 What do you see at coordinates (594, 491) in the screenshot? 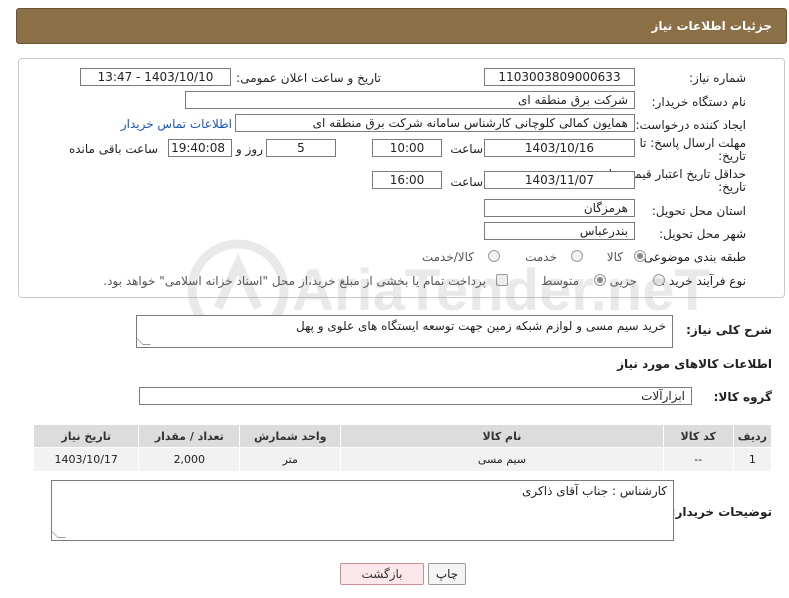
I see `buyer-notes-text: کارشناس : جناب آقای ذاکری` at bounding box center [594, 491].